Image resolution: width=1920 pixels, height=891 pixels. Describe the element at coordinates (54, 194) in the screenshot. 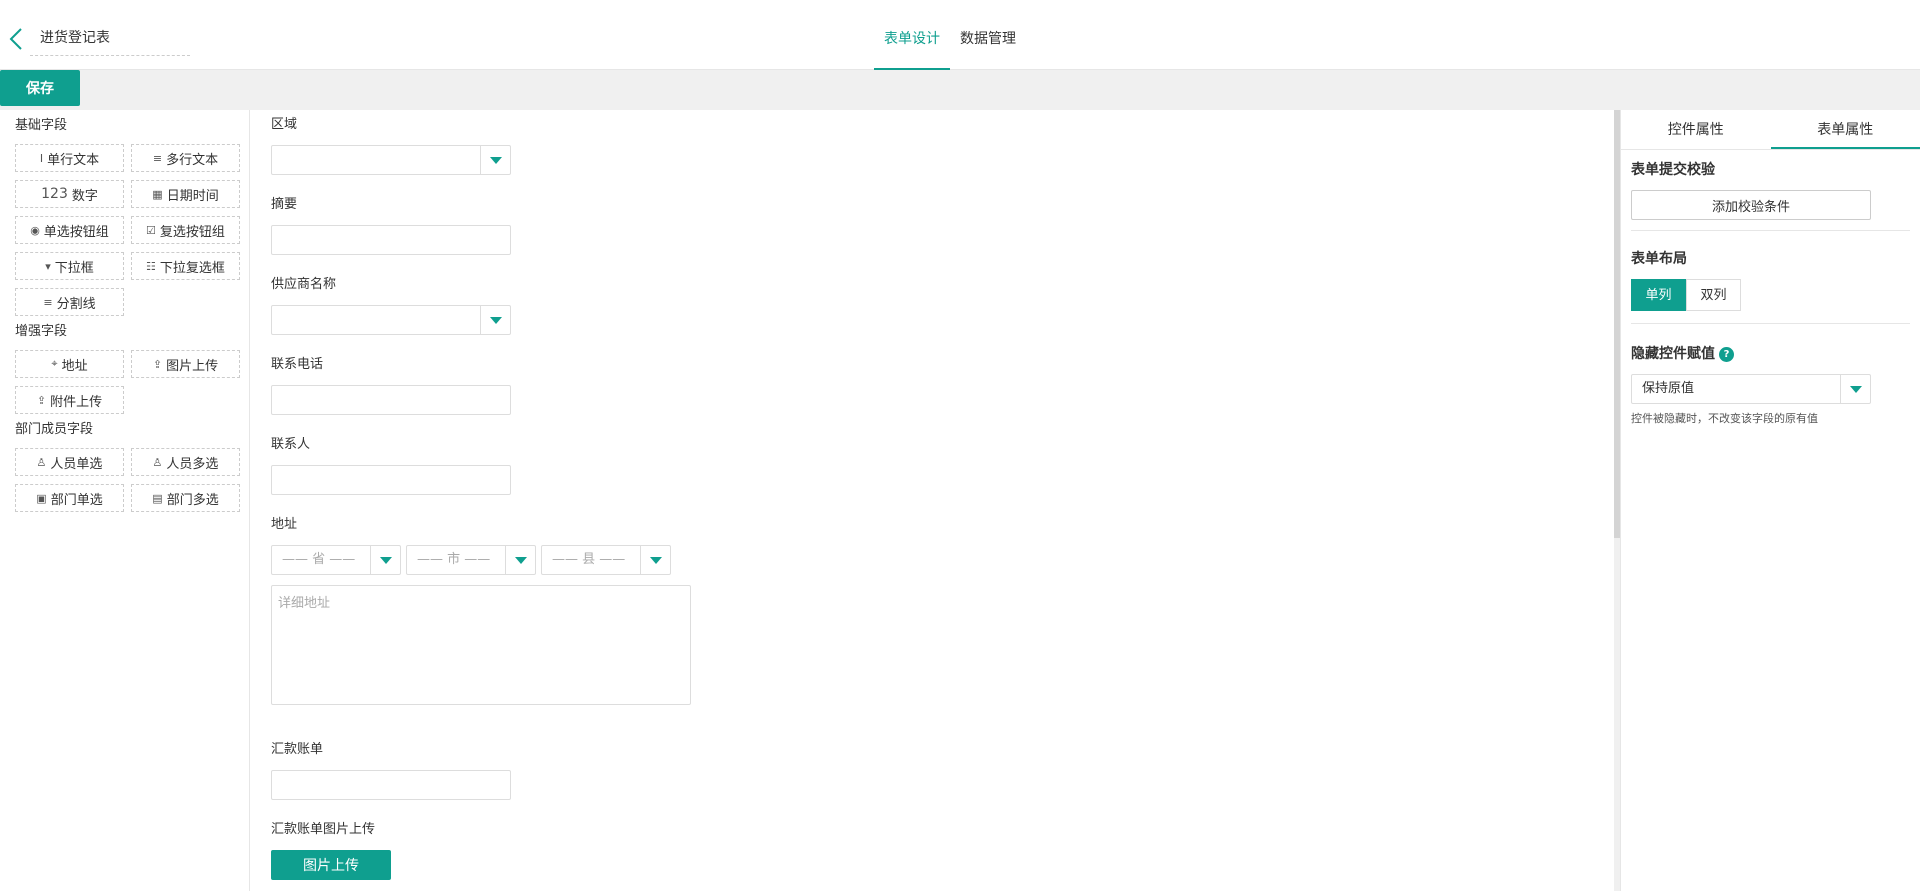

I see `number-icon: 123` at that location.